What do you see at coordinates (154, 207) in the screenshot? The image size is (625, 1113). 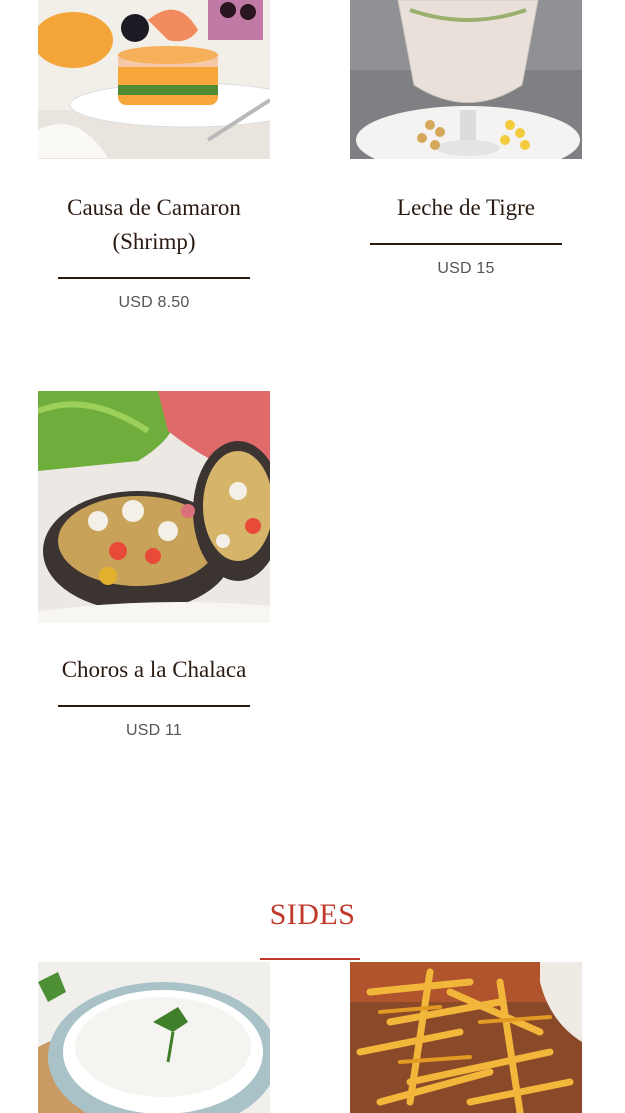 I see `item-name-line1: Causa de Camaron` at bounding box center [154, 207].